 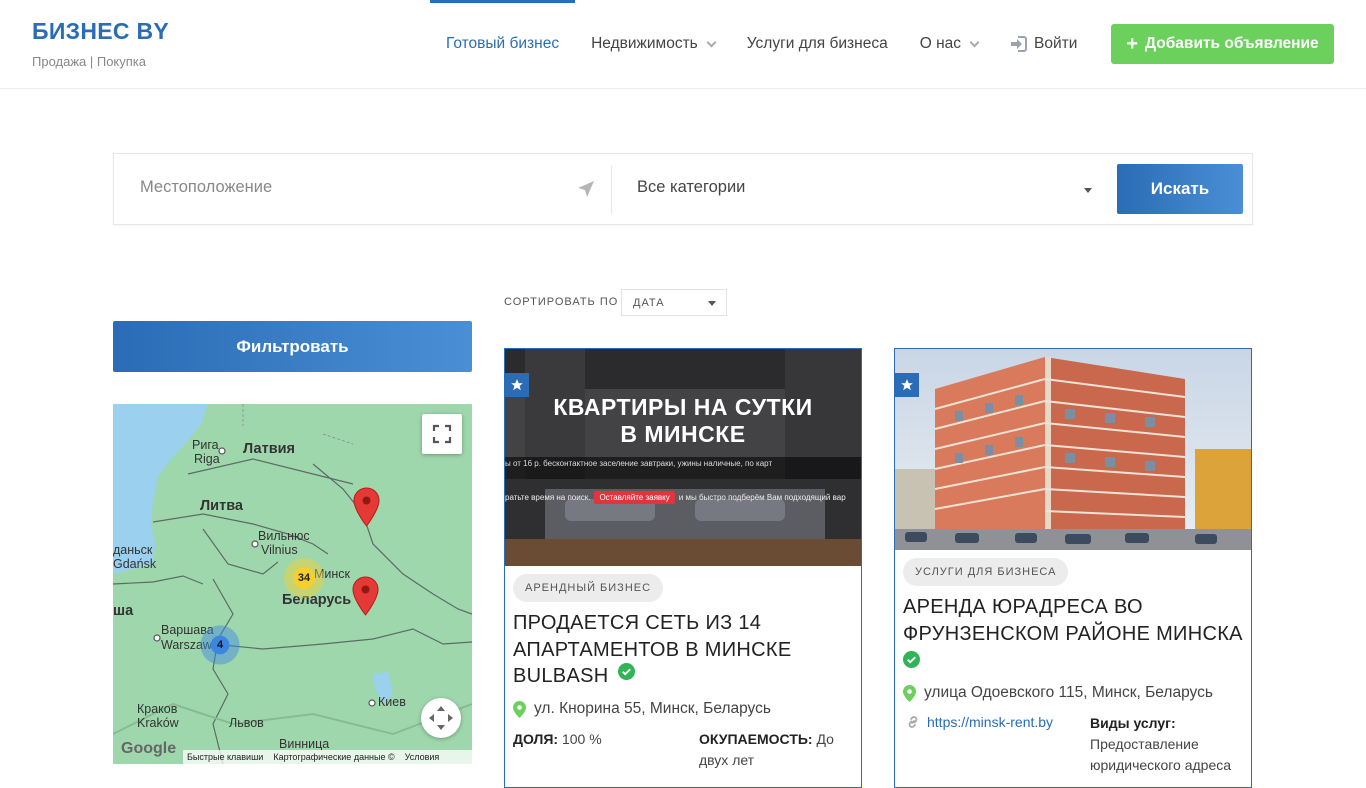 I want to click on banner-headline: КВАРТИРЫ НА СУТКИ В МИНСКЕ, so click(x=683, y=421).